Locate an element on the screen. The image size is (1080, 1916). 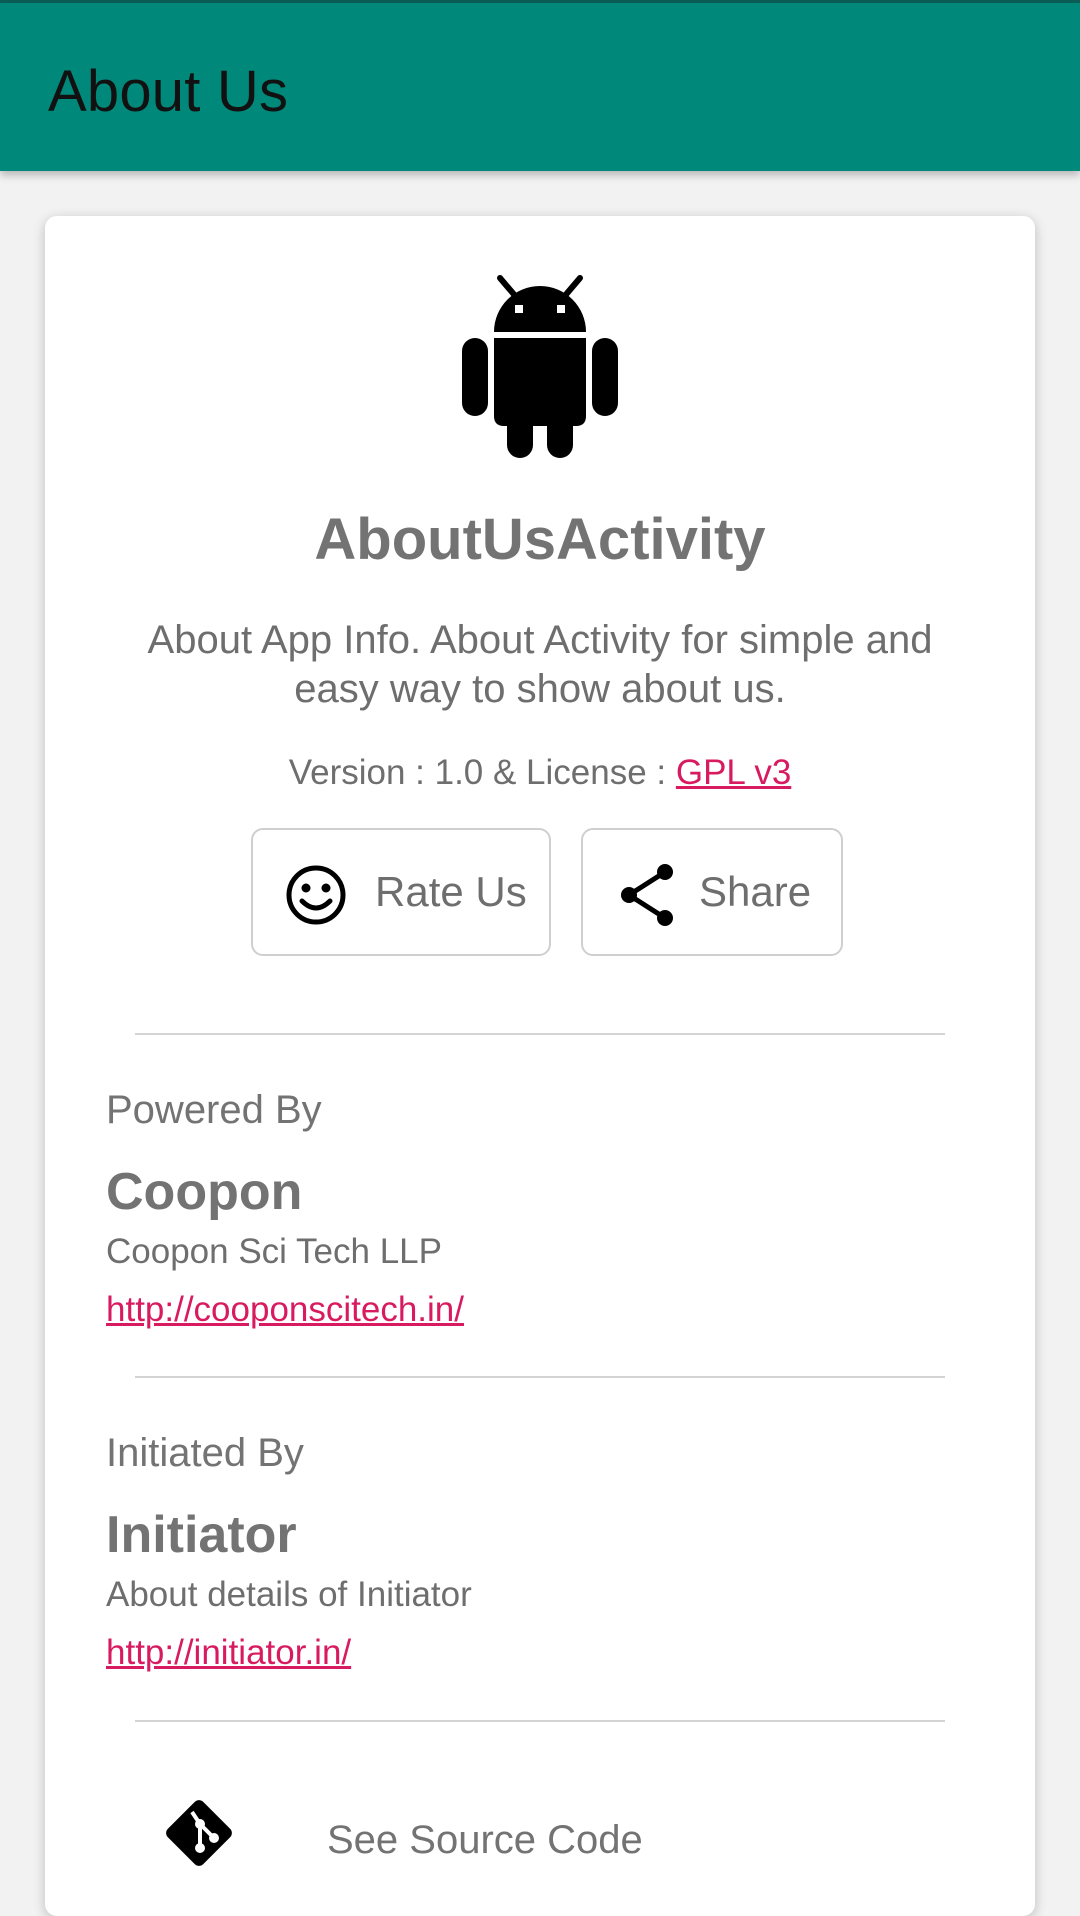
rate-us-button: Rate Us is located at coordinates (401, 892).